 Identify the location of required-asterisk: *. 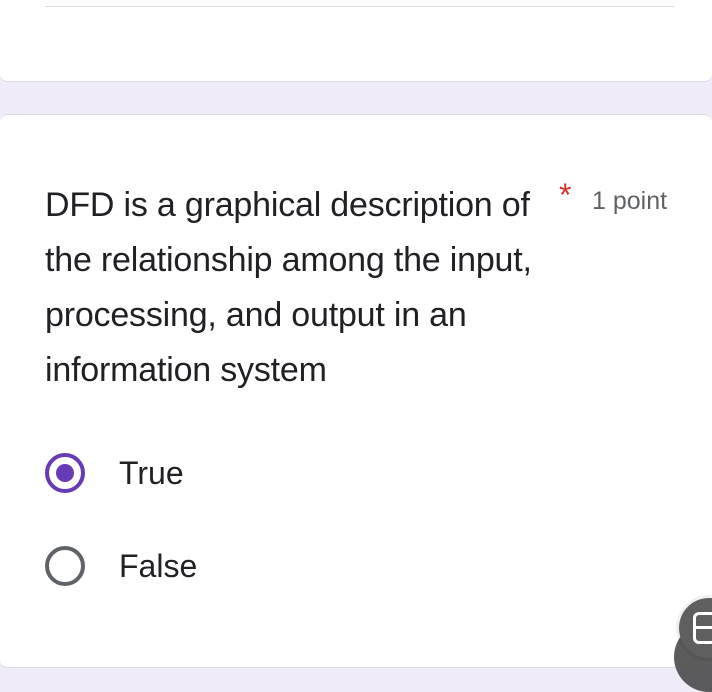
(565, 195).